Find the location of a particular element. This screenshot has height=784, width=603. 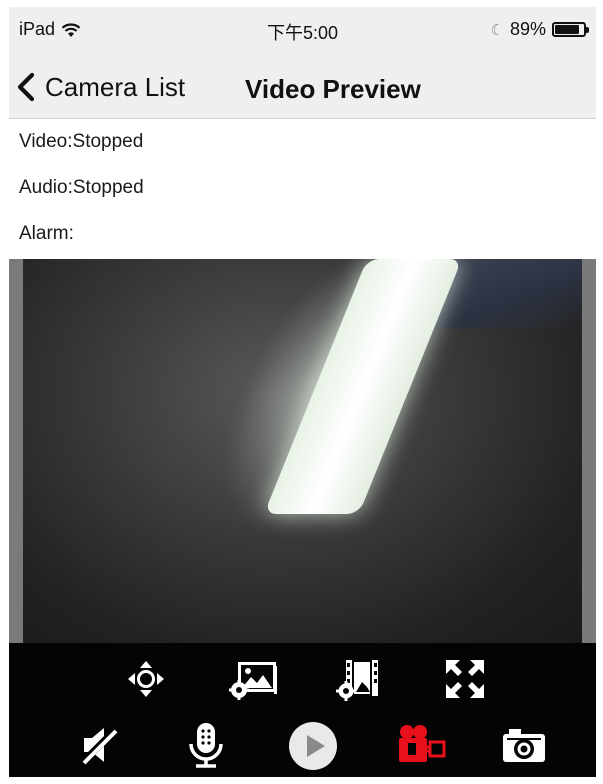

mute-speaker-icon is located at coordinates (99, 746).